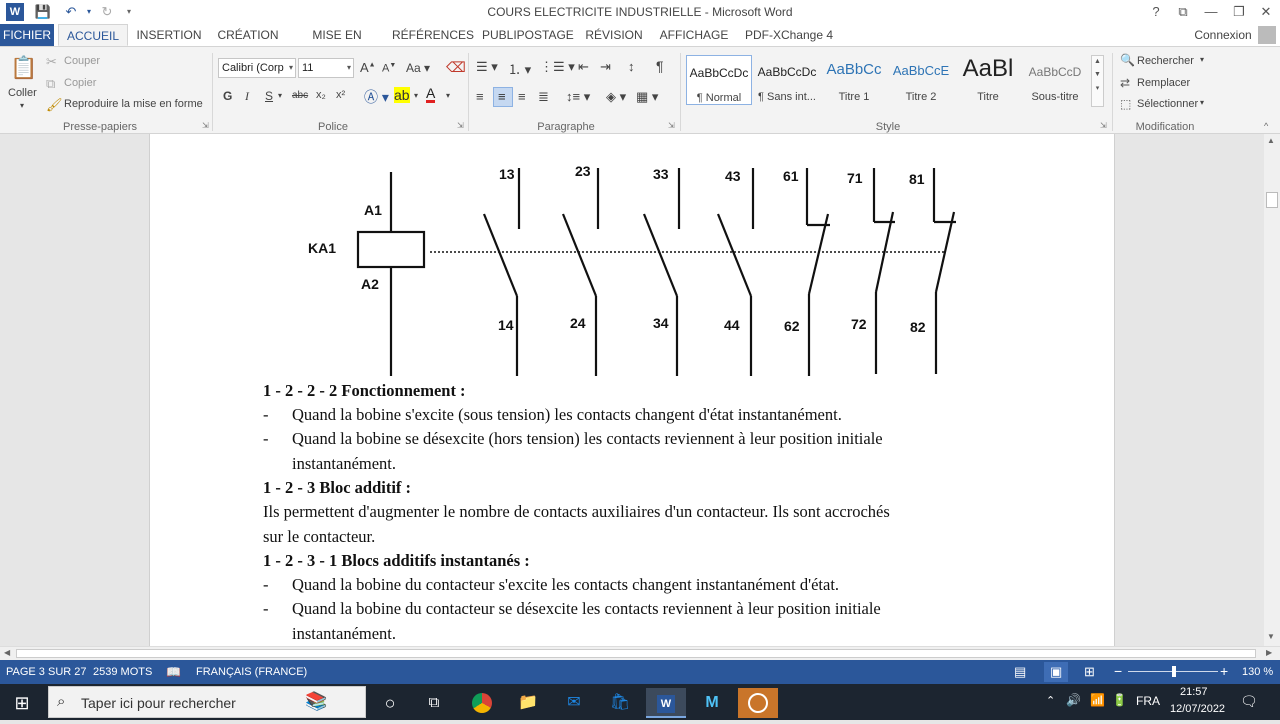 The height and width of the screenshot is (724, 1280). What do you see at coordinates (418, 68) in the screenshot?
I see `change-case-icon: Aa ▾` at bounding box center [418, 68].